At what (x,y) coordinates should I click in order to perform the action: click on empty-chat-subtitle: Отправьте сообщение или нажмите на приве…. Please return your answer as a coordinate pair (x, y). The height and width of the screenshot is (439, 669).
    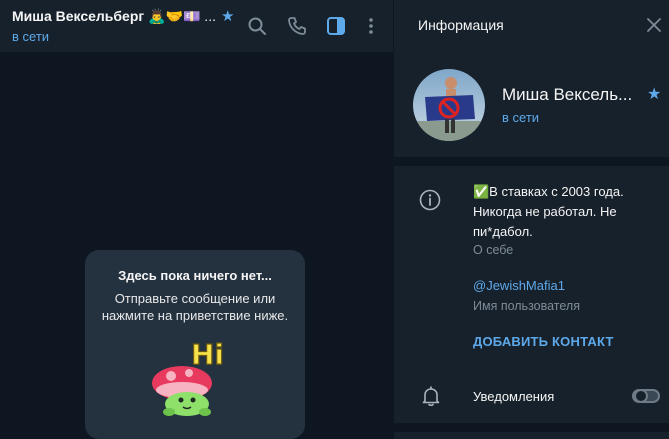
    Looking at the image, I should click on (195, 307).